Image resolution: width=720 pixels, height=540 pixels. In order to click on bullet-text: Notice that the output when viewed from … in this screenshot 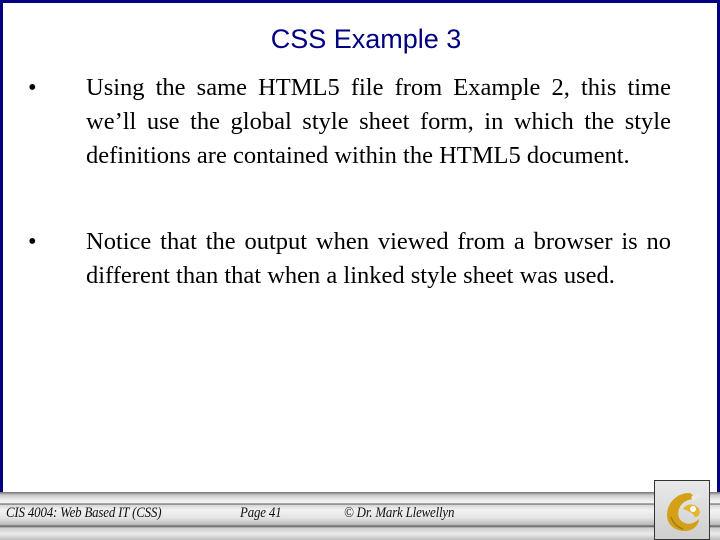, I will do `click(378, 258)`.